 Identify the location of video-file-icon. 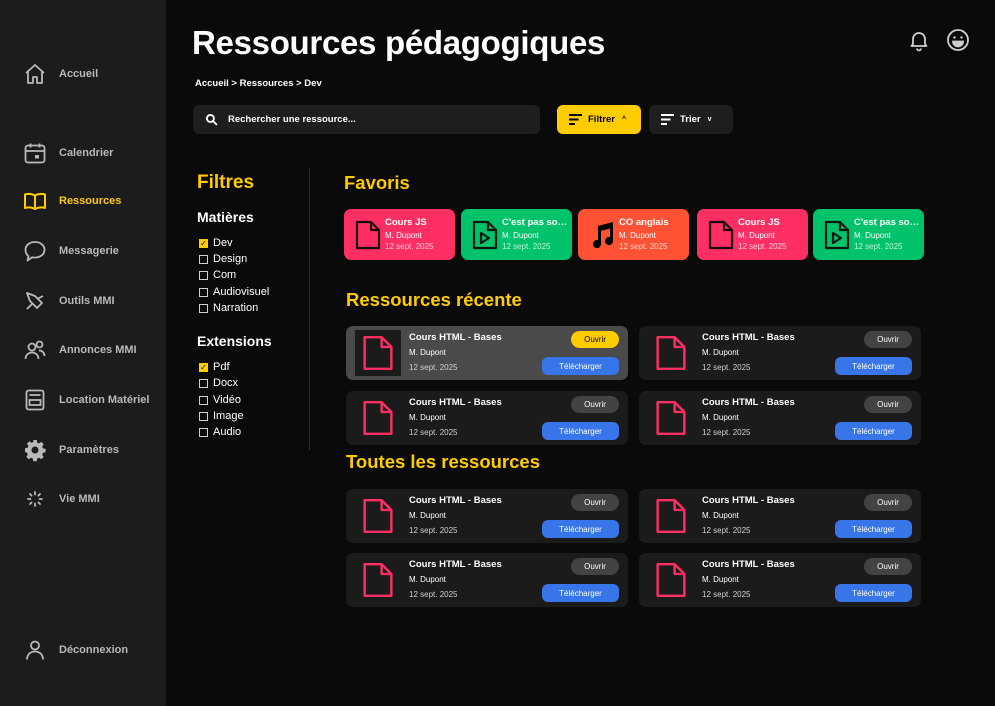
(485, 235).